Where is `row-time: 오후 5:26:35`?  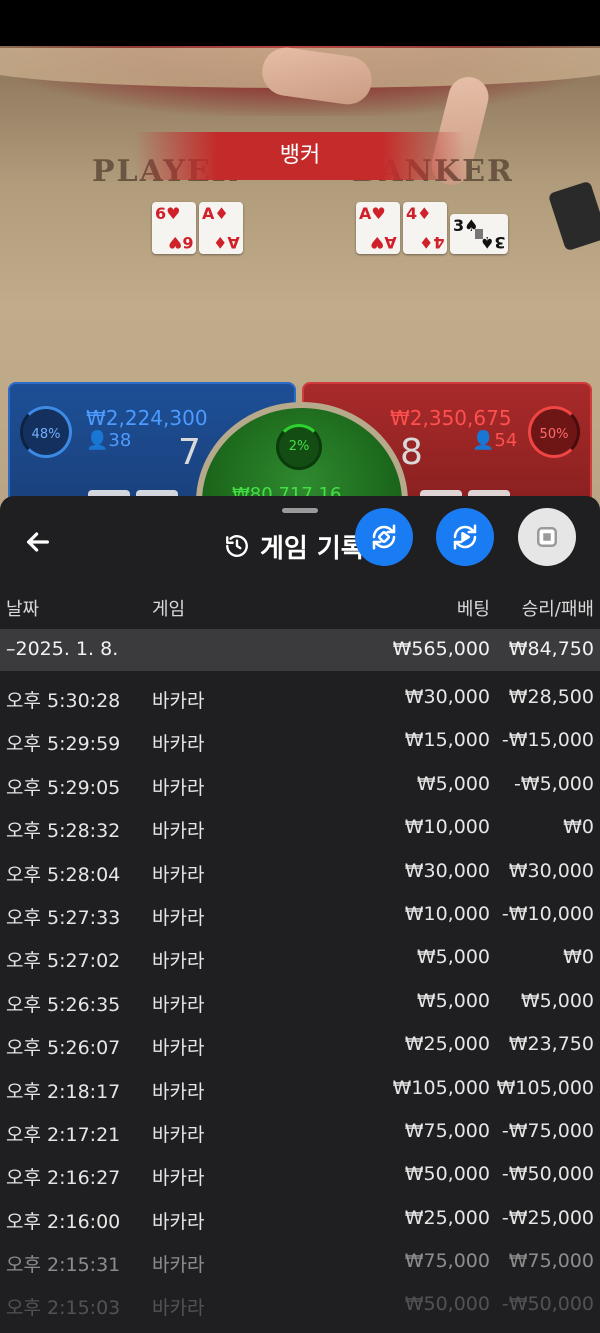
row-time: 오후 5:26:35 is located at coordinates (63, 1004).